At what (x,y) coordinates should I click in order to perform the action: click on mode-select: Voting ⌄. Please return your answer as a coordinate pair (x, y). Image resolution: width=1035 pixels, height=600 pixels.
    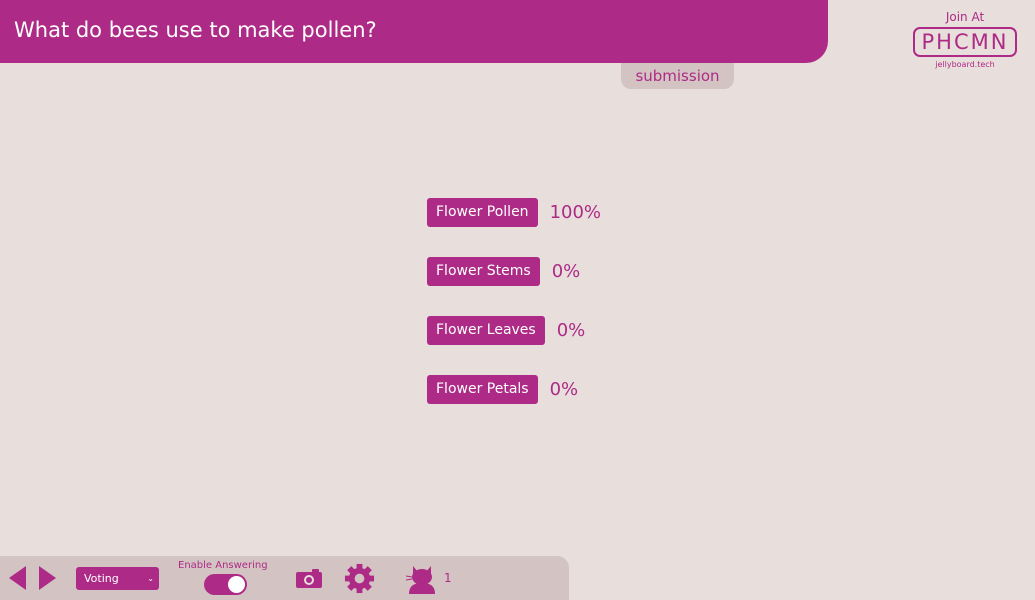
    Looking at the image, I should click on (117, 578).